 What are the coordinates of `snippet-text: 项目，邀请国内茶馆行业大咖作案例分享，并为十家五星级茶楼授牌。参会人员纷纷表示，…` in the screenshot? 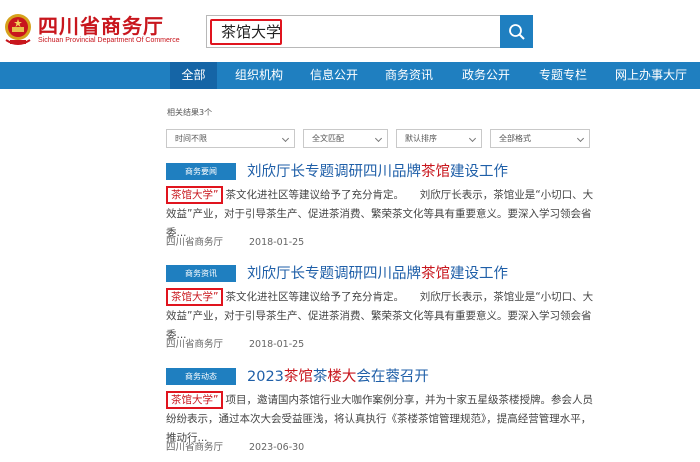 It's located at (379, 419).